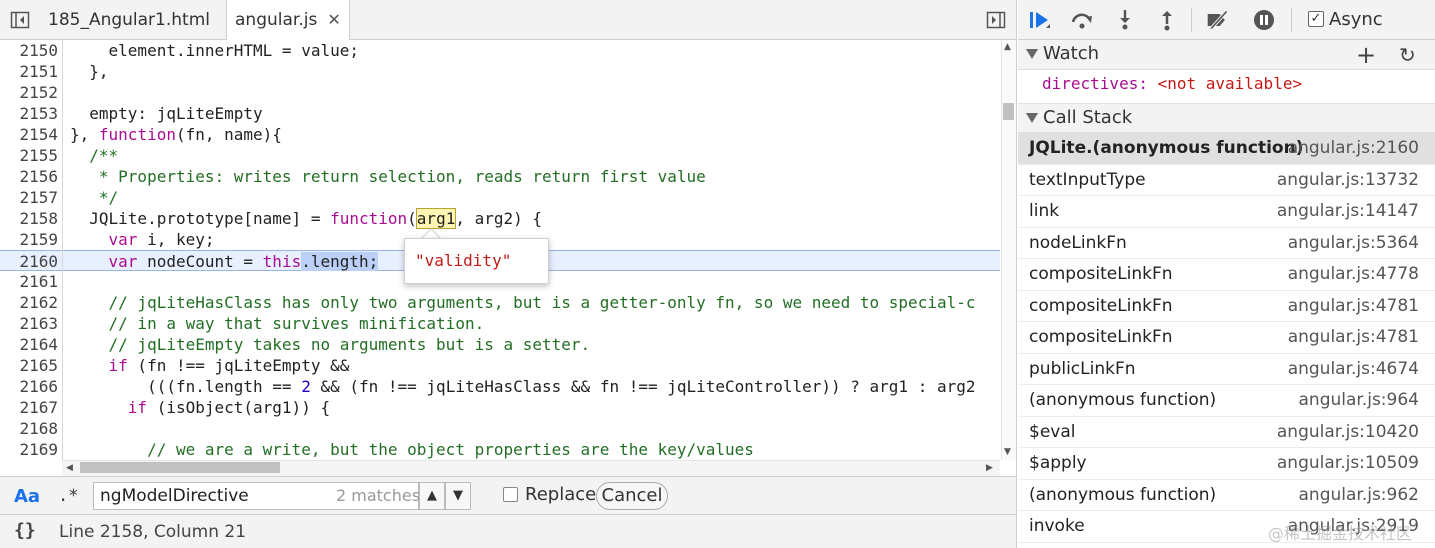 The width and height of the screenshot is (1435, 548). I want to click on line-number: 2164, so click(29, 344).